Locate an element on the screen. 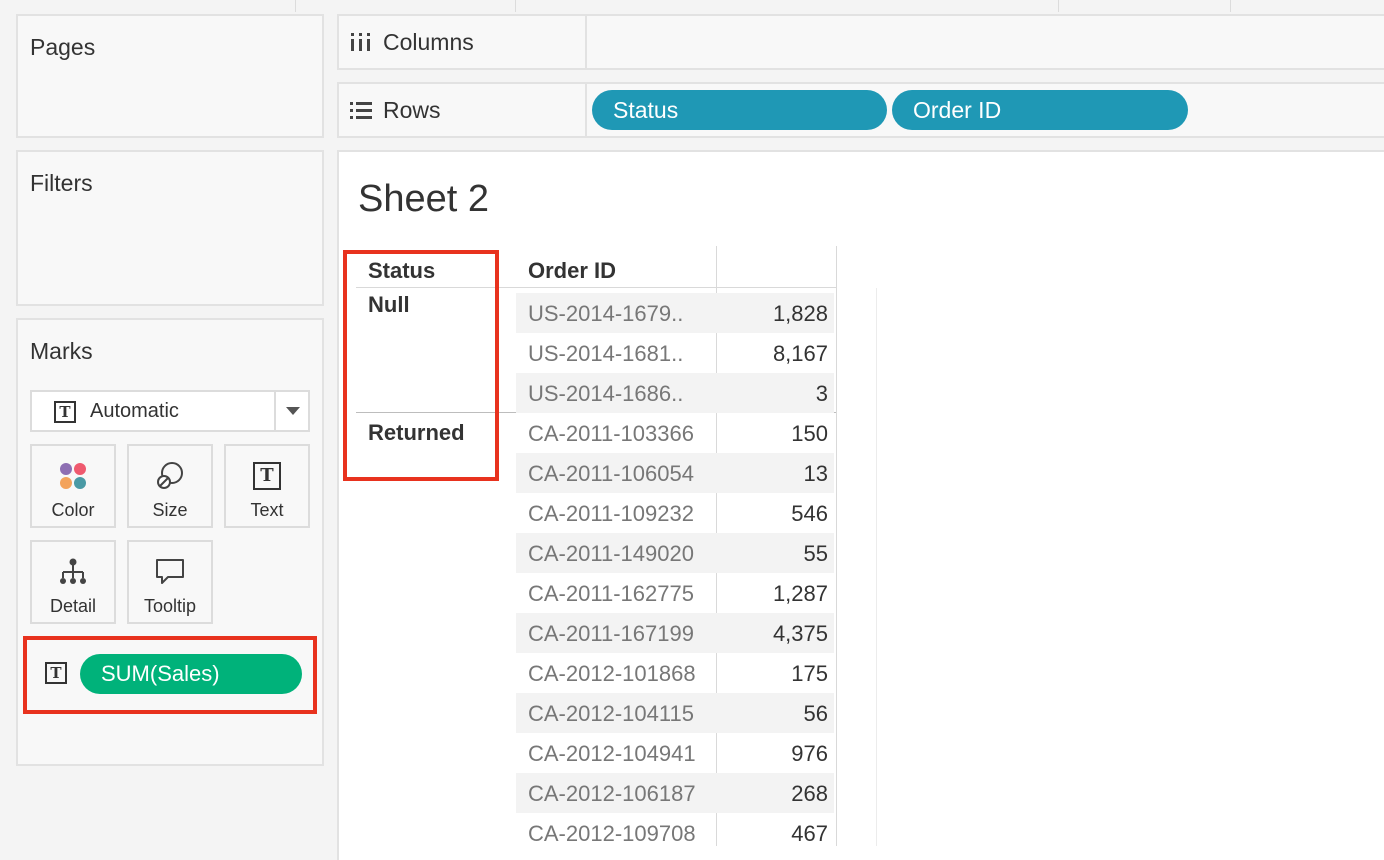 The image size is (1384, 860). order-id-cell: CA-2012-106187 is located at coordinates (612, 793).